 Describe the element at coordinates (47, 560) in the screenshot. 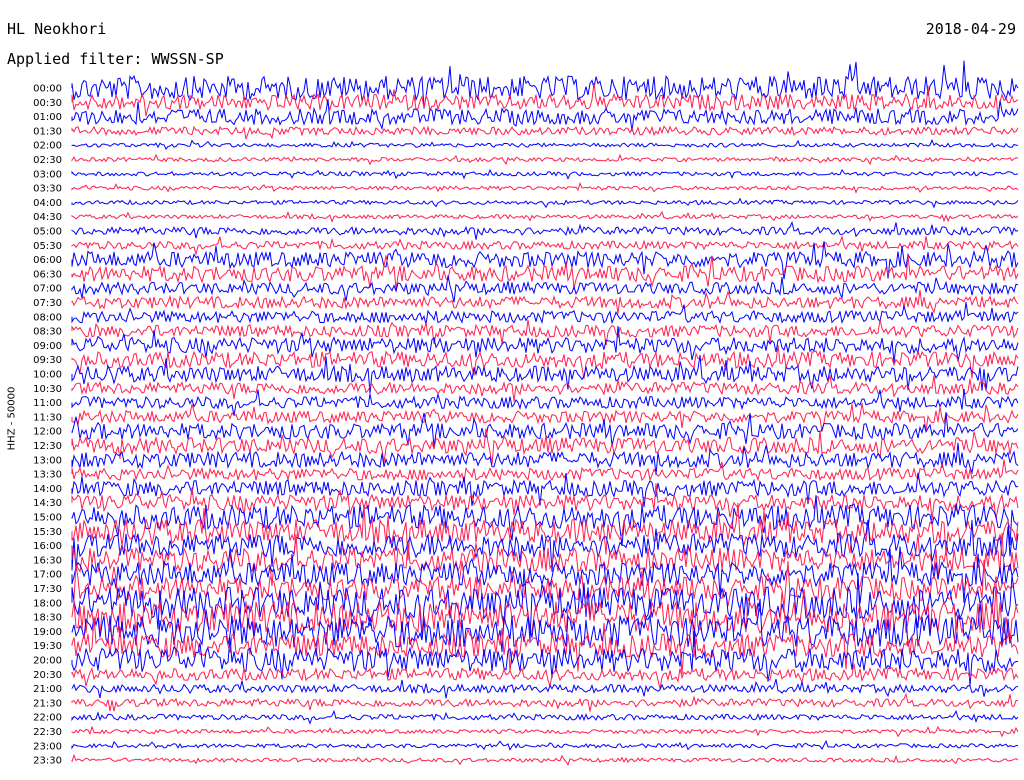

I see `y-tick-label: 16:30` at that location.